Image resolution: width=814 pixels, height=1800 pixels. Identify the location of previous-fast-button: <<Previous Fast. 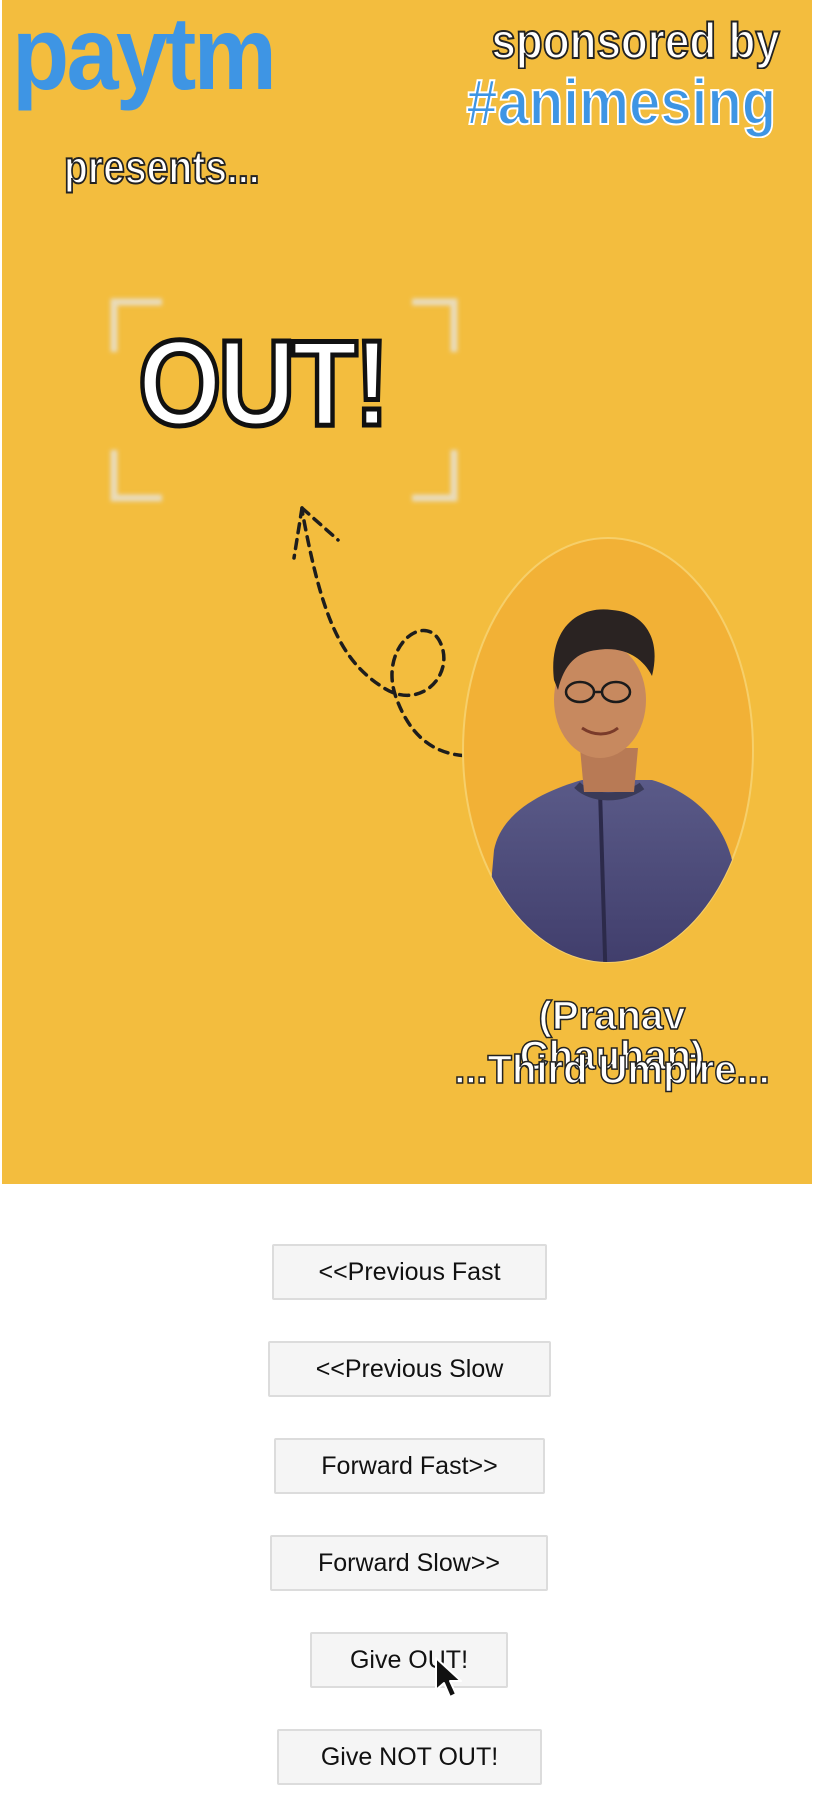
(409, 1272).